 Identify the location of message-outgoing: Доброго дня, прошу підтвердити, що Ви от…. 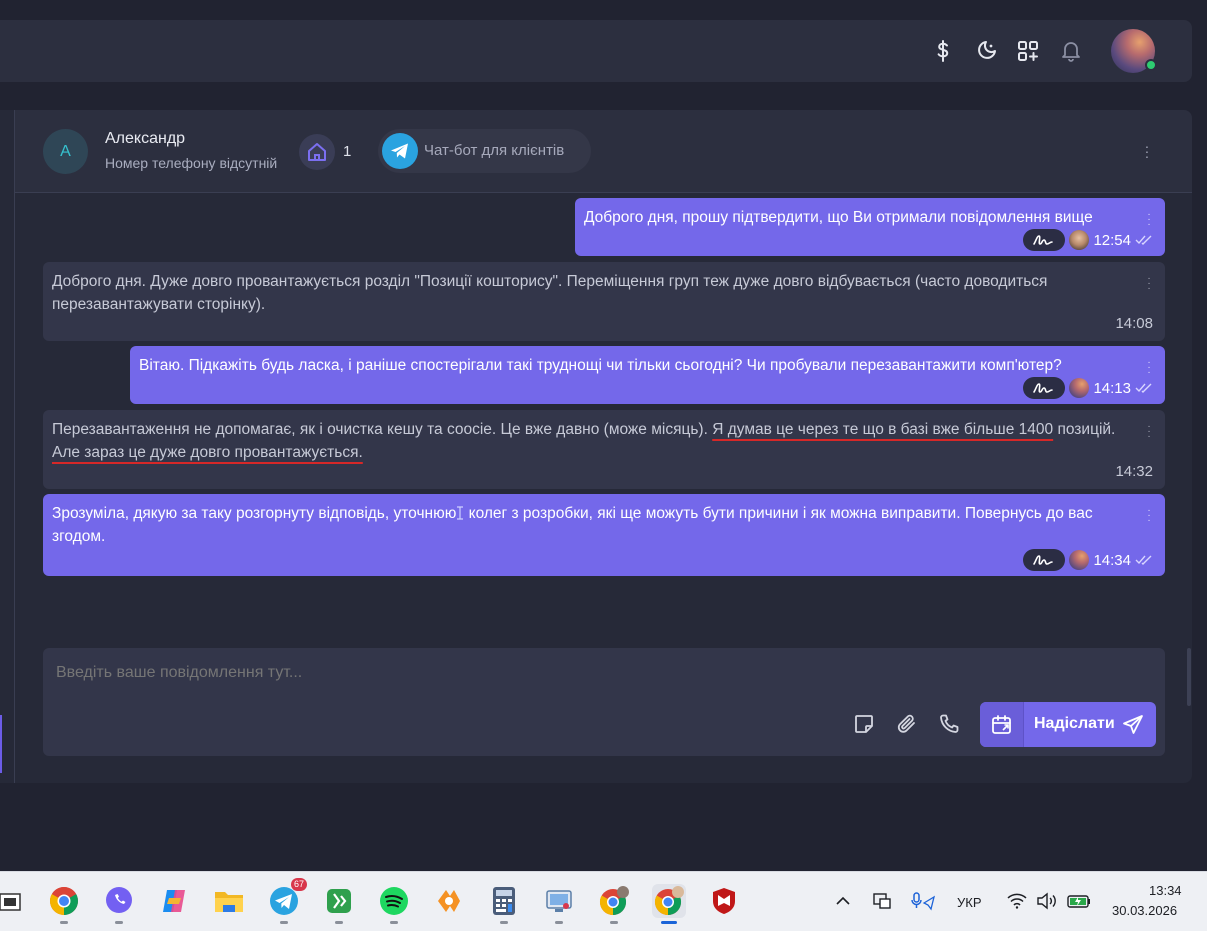
(870, 227).